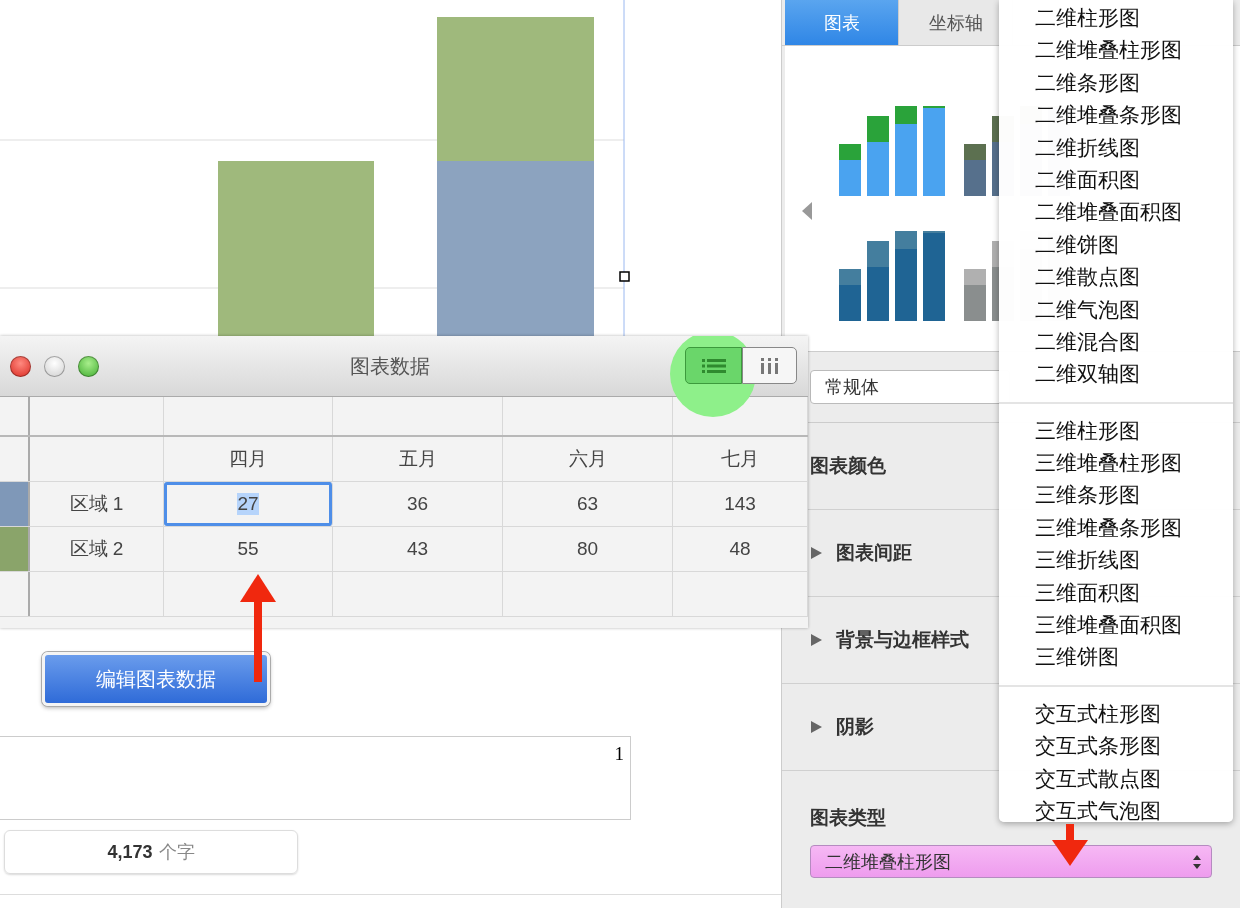 This screenshot has height=908, width=1240. Describe the element at coordinates (1011, 861) in the screenshot. I see `chart-type-select: 二维堆叠柱形图` at that location.